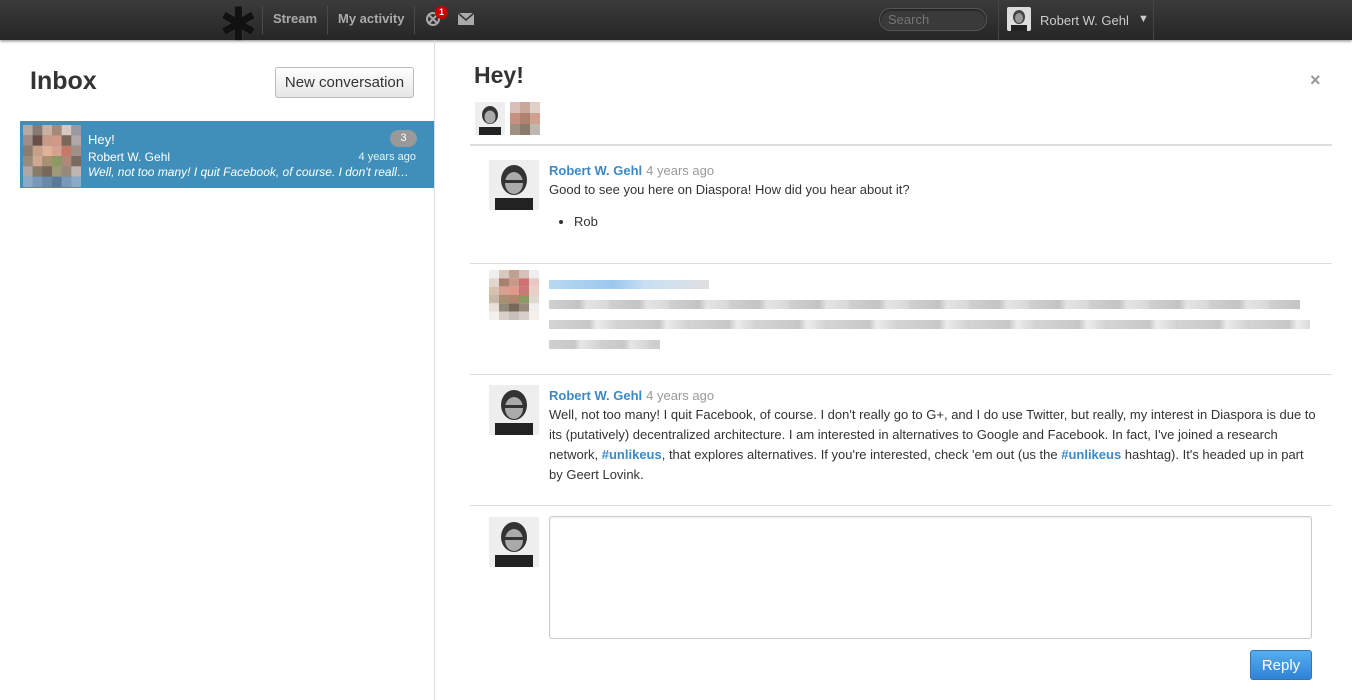 The image size is (1352, 700). What do you see at coordinates (387, 157) in the screenshot?
I see `conversation-time: 4 years ago` at bounding box center [387, 157].